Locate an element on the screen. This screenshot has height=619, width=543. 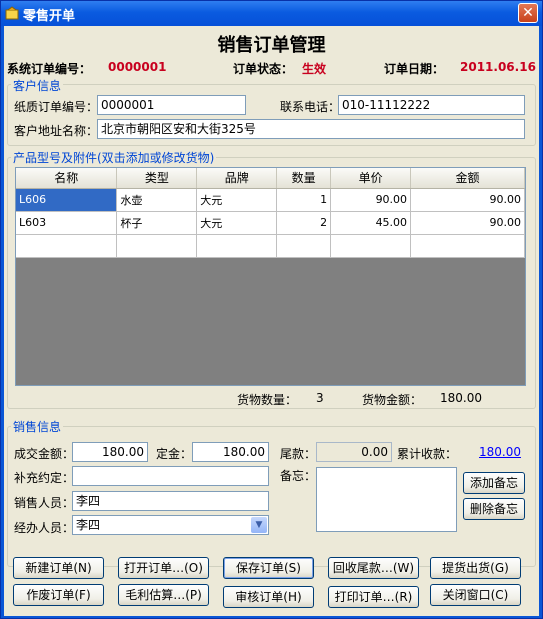
print-order-button: 打印订单…(R) is located at coordinates (373, 597).